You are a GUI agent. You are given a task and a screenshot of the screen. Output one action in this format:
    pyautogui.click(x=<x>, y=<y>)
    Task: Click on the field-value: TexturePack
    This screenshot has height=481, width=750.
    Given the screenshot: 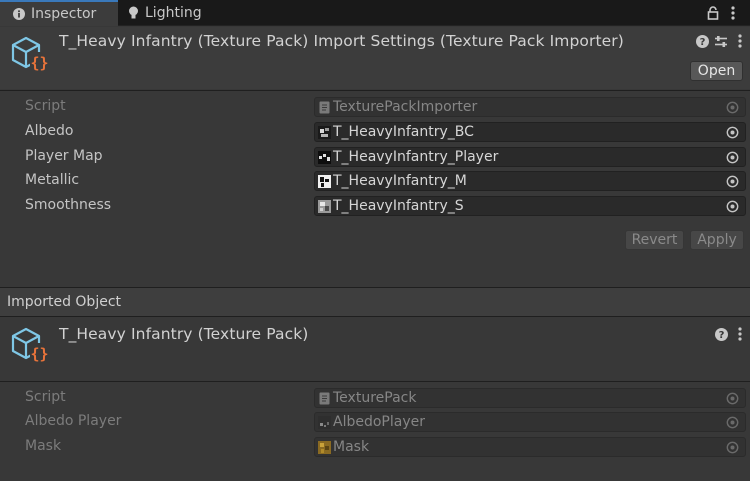 What is the action you would take?
    pyautogui.click(x=375, y=398)
    